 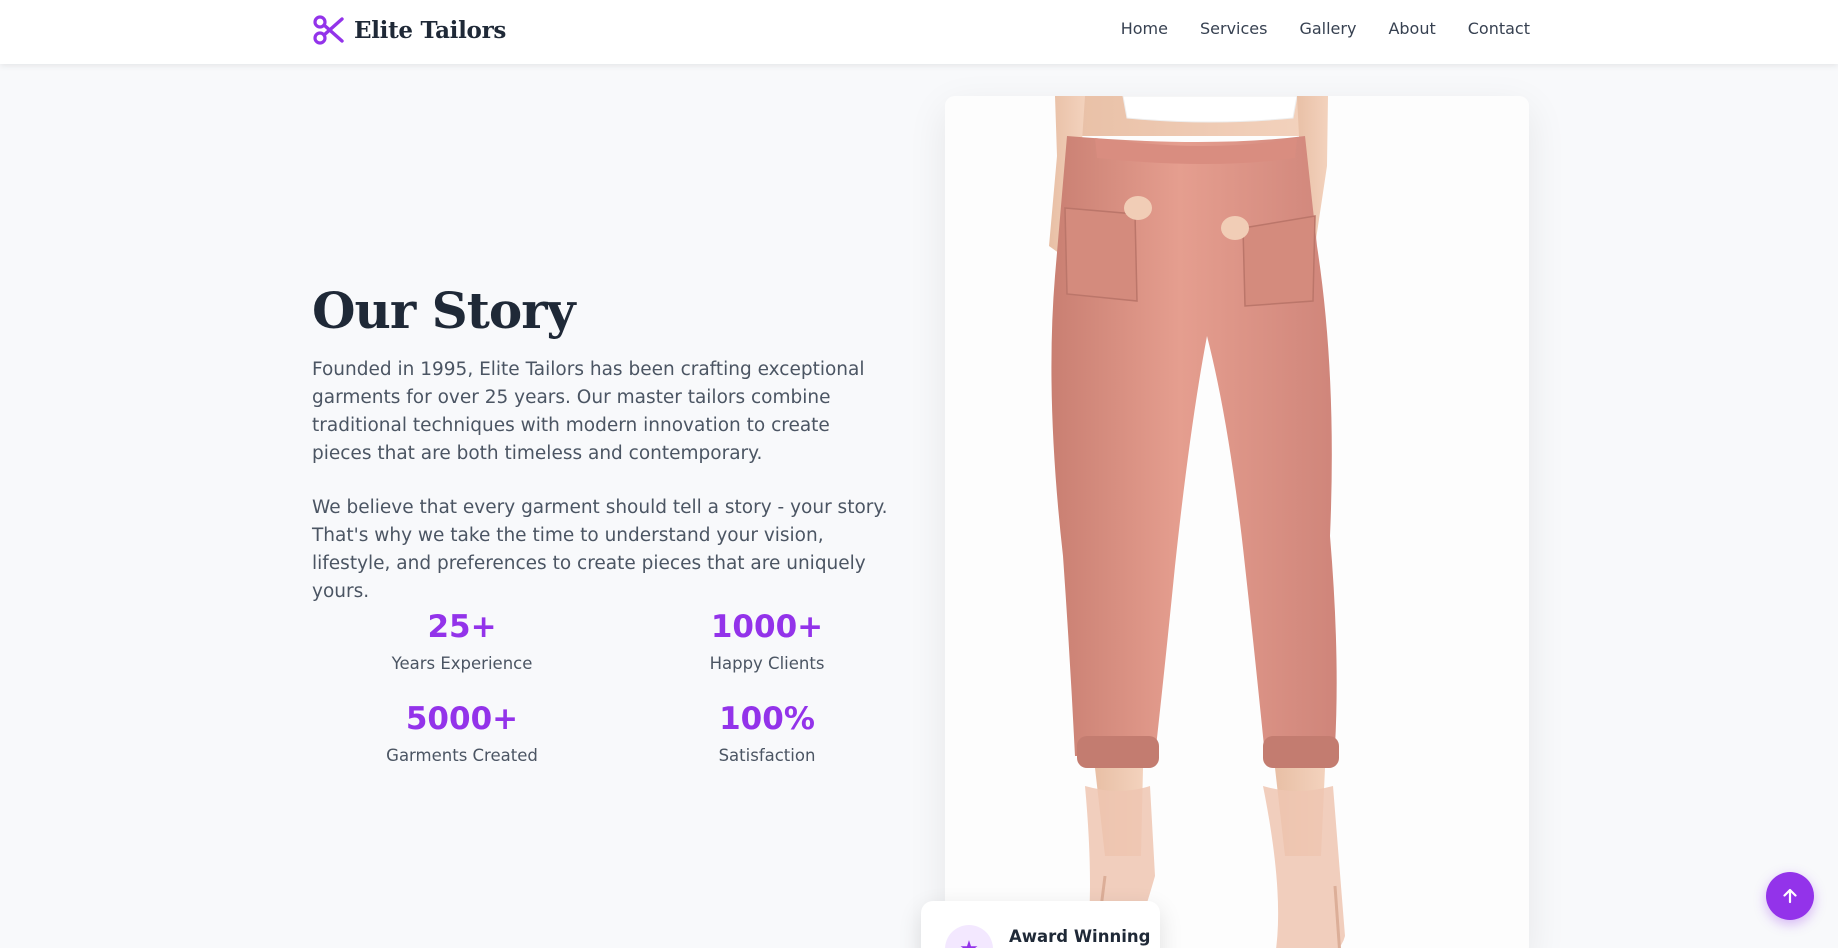 I want to click on arrow-up-icon, so click(x=1790, y=896).